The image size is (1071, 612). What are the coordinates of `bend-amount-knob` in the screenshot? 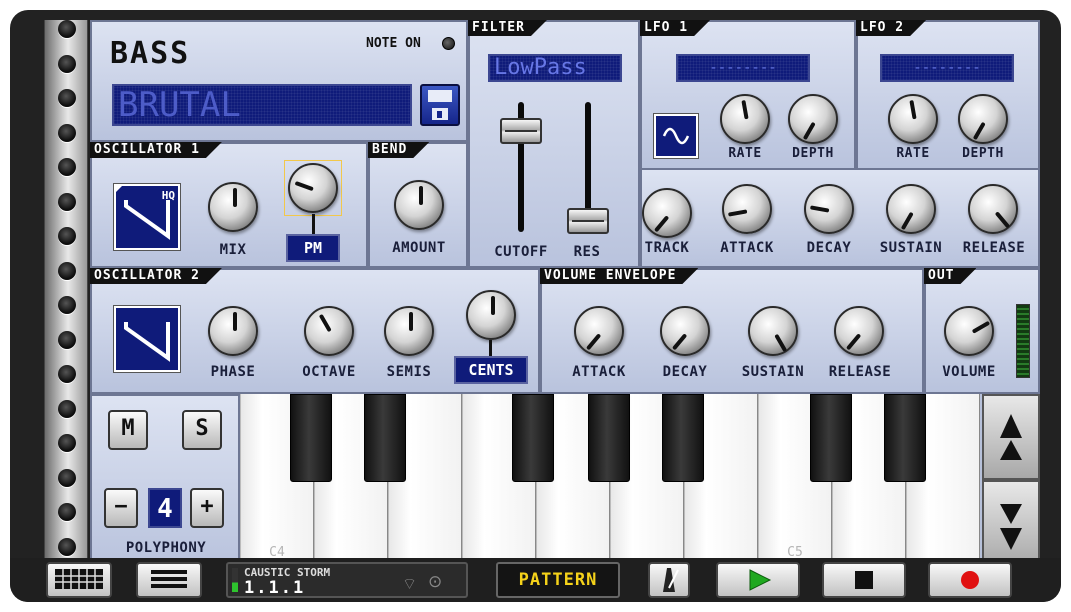 It's located at (419, 205).